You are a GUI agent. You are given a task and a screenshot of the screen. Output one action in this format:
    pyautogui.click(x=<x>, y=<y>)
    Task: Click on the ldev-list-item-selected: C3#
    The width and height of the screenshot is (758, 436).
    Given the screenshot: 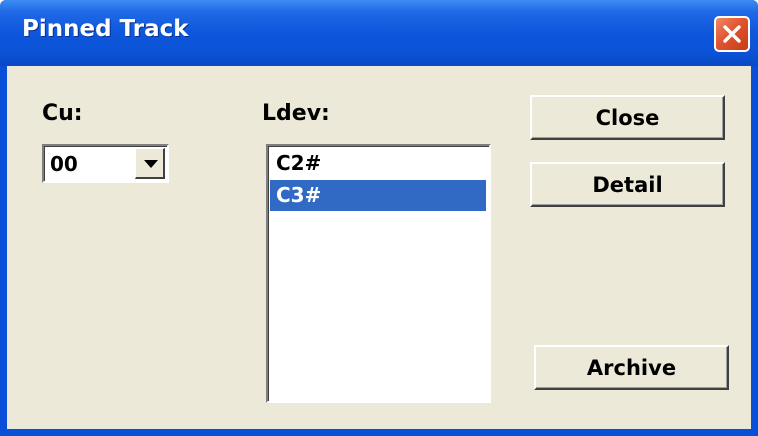 What is the action you would take?
    pyautogui.click(x=378, y=195)
    